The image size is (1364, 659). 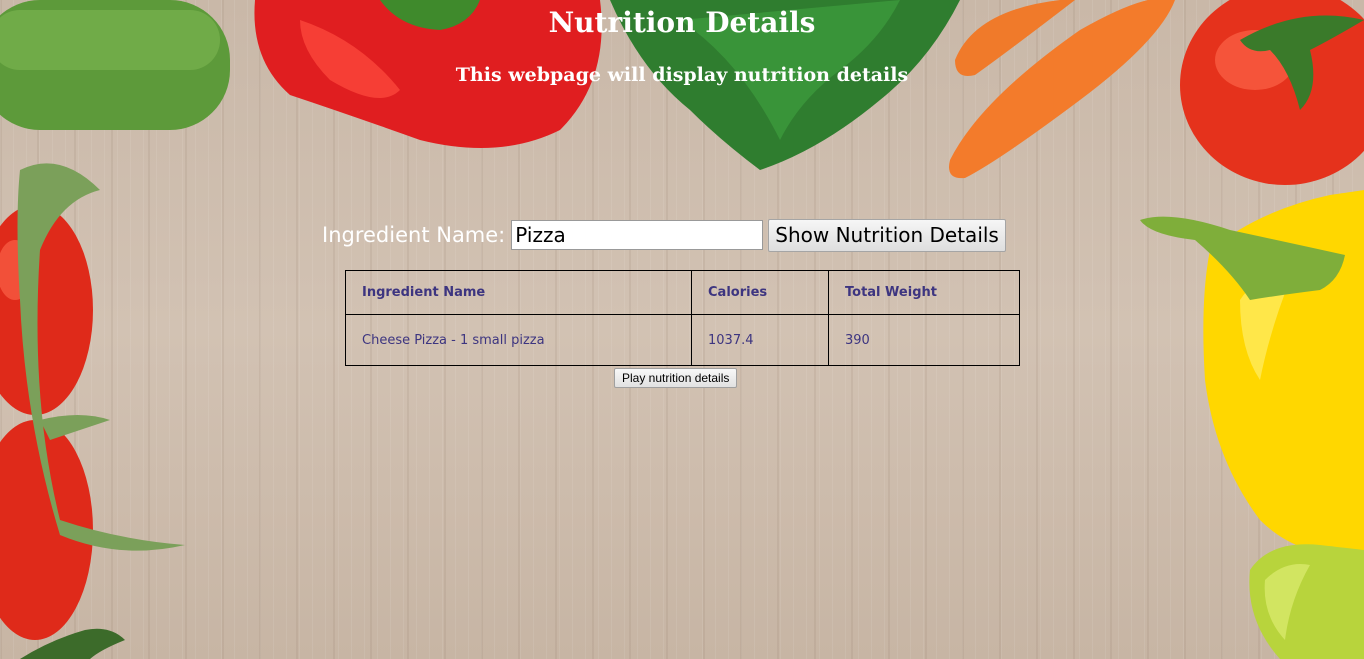 I want to click on ingredient-name-input, so click(x=637, y=235).